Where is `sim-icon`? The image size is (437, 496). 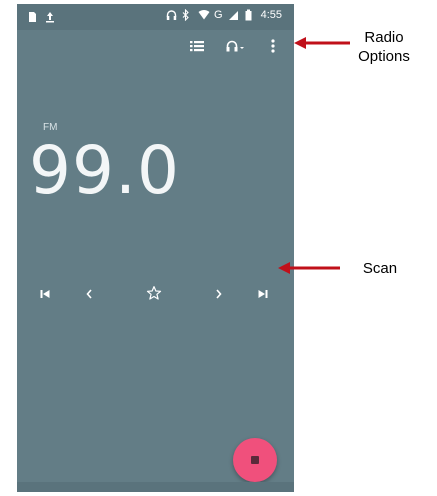
sim-icon is located at coordinates (32, 16).